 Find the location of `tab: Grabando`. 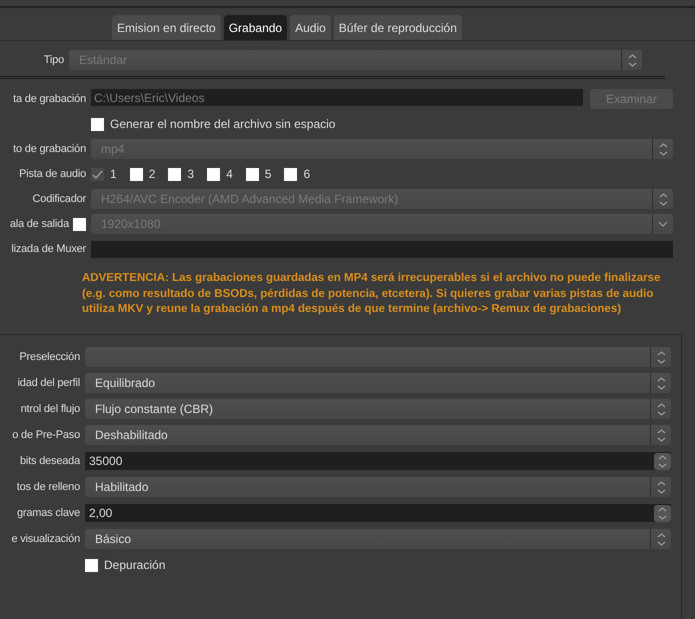

tab: Grabando is located at coordinates (256, 27).